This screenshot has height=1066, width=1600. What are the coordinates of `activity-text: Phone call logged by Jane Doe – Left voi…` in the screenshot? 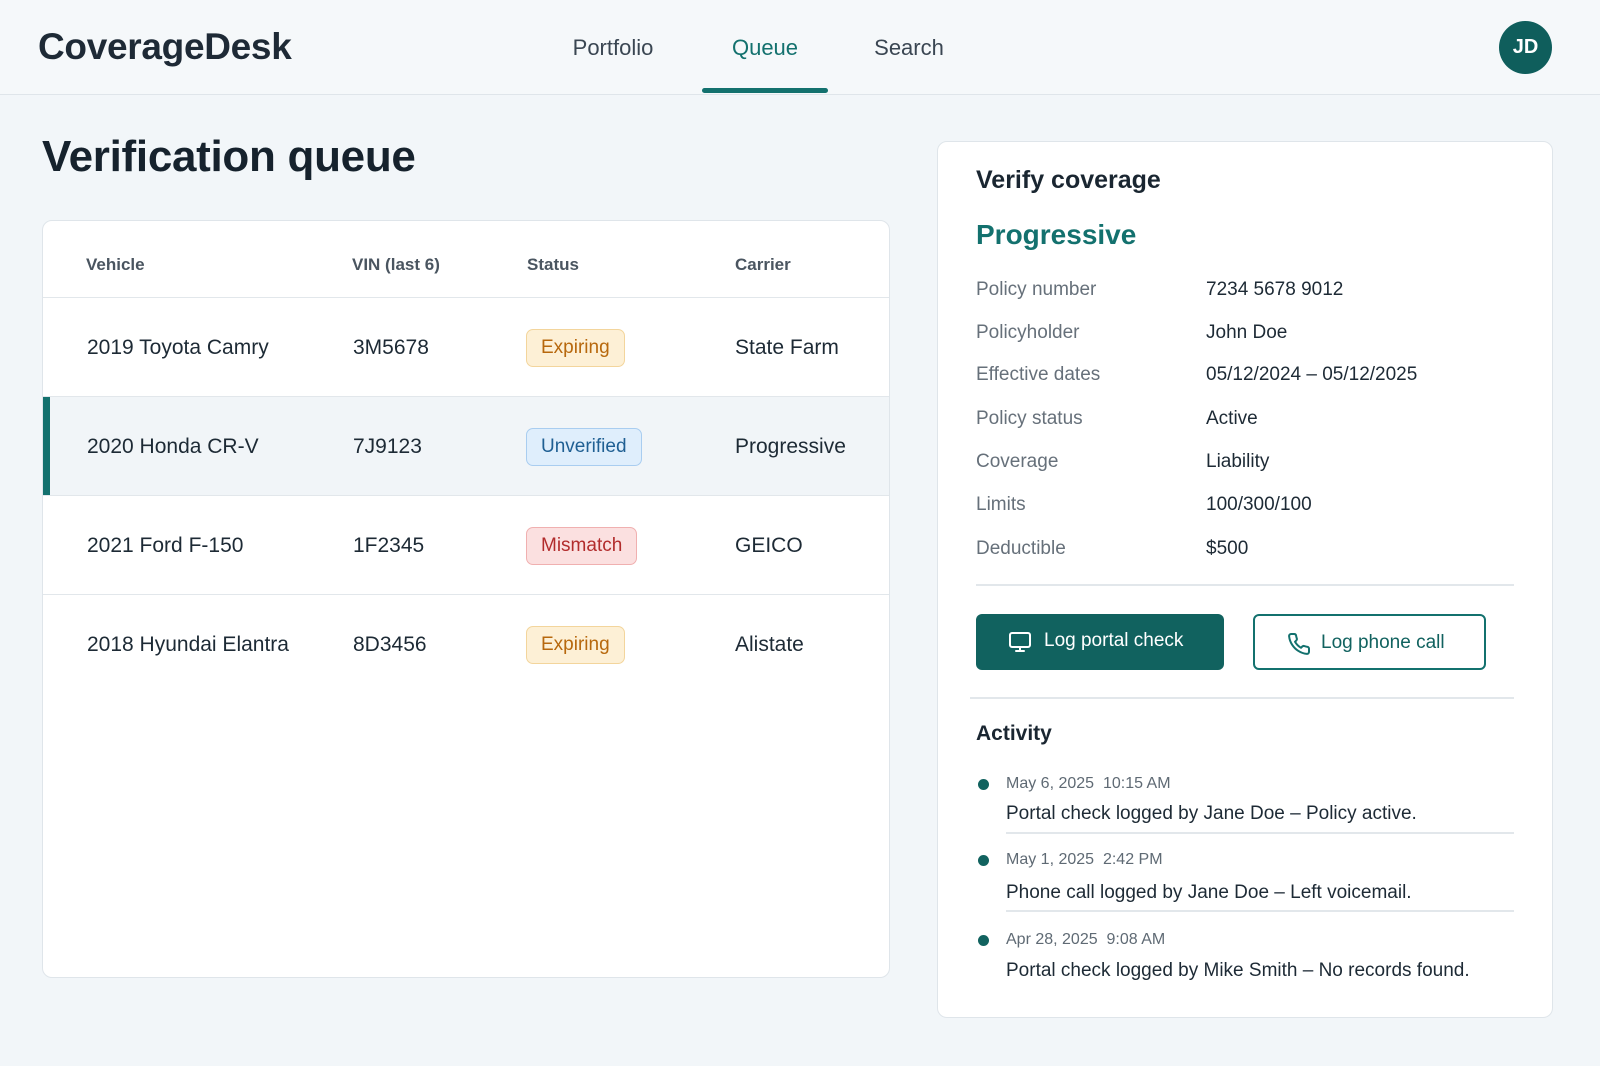 It's located at (1209, 892).